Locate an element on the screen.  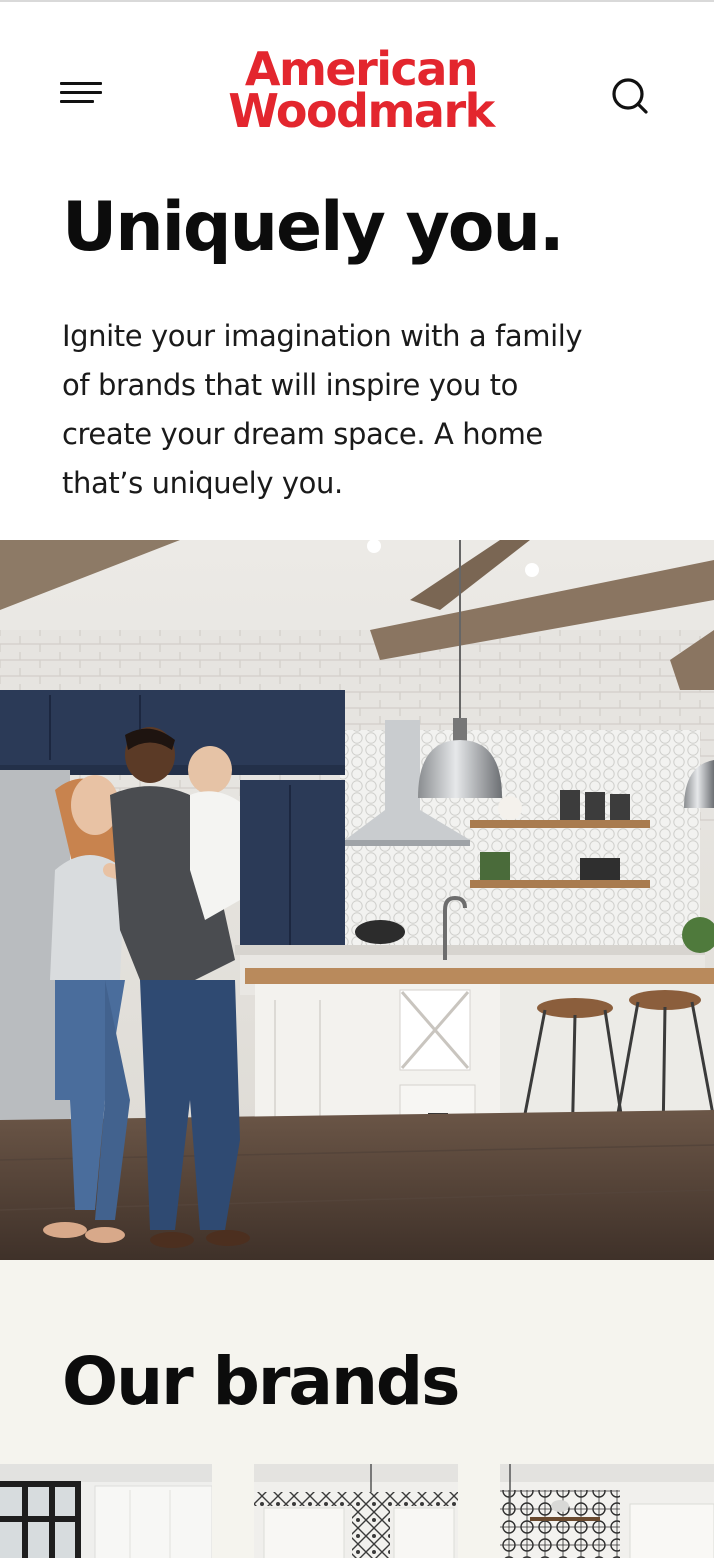
american-woodmark-logo: American Woodmark is located at coordinates (361, 92).